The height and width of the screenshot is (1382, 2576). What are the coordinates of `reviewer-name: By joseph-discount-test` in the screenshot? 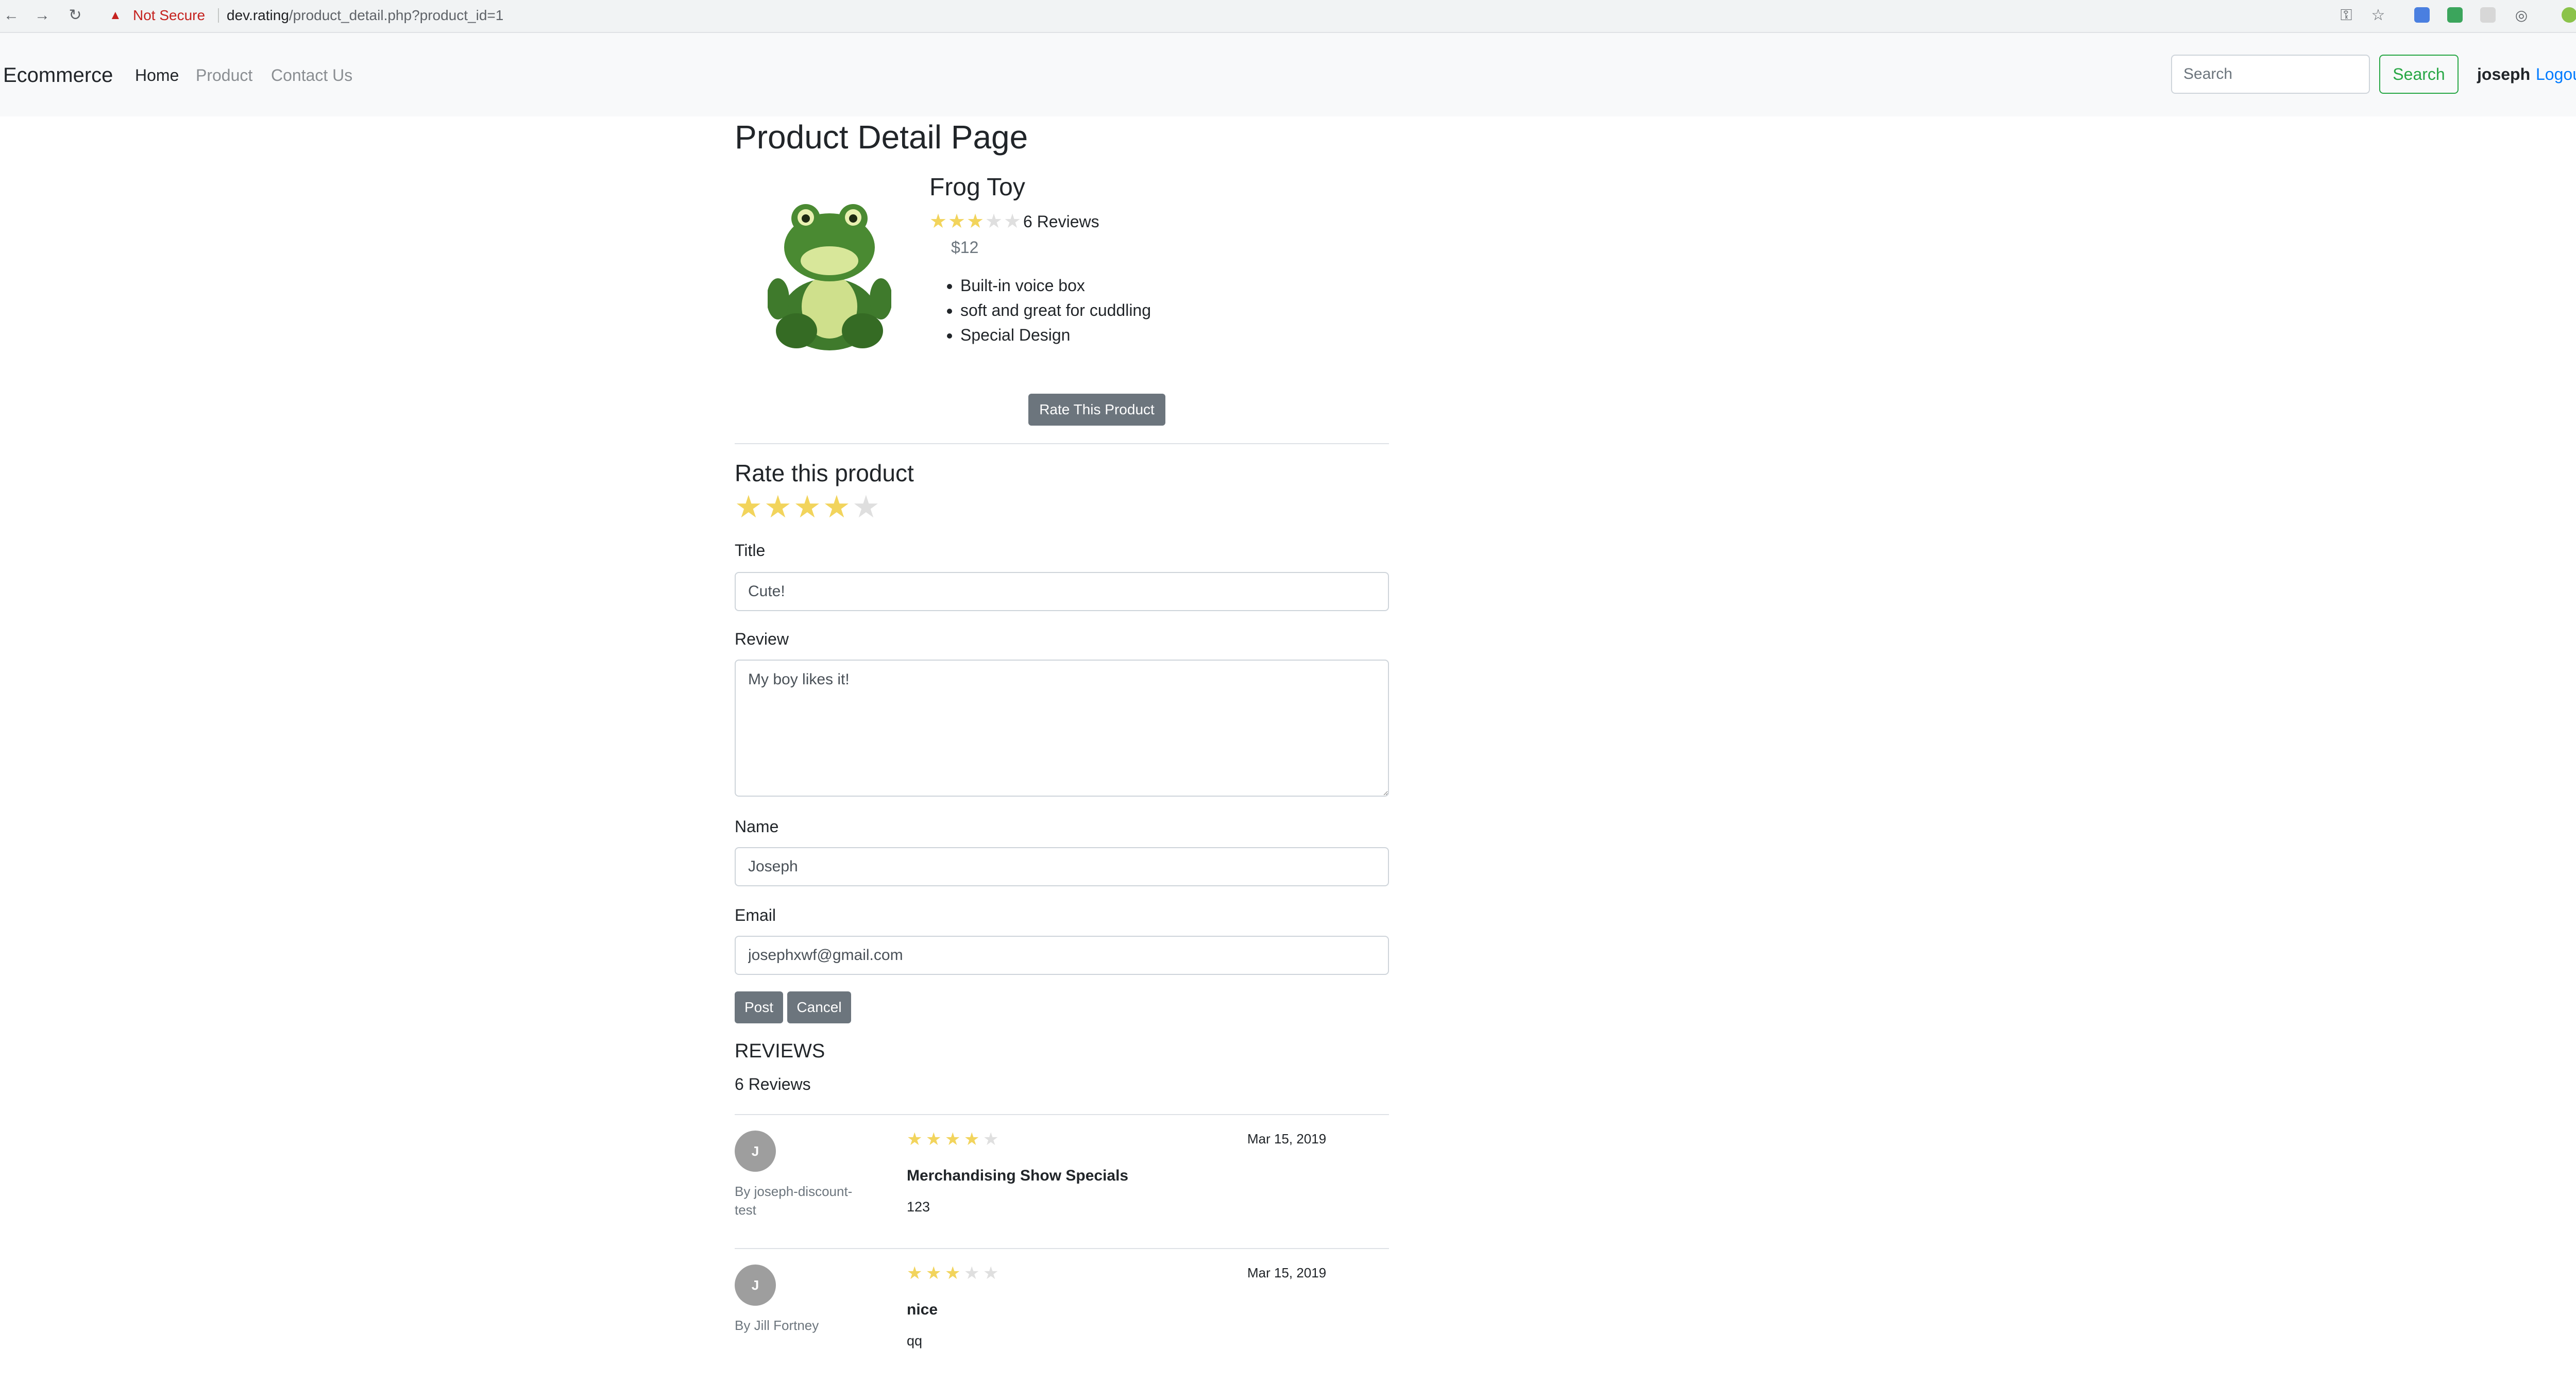 It's located at (794, 1201).